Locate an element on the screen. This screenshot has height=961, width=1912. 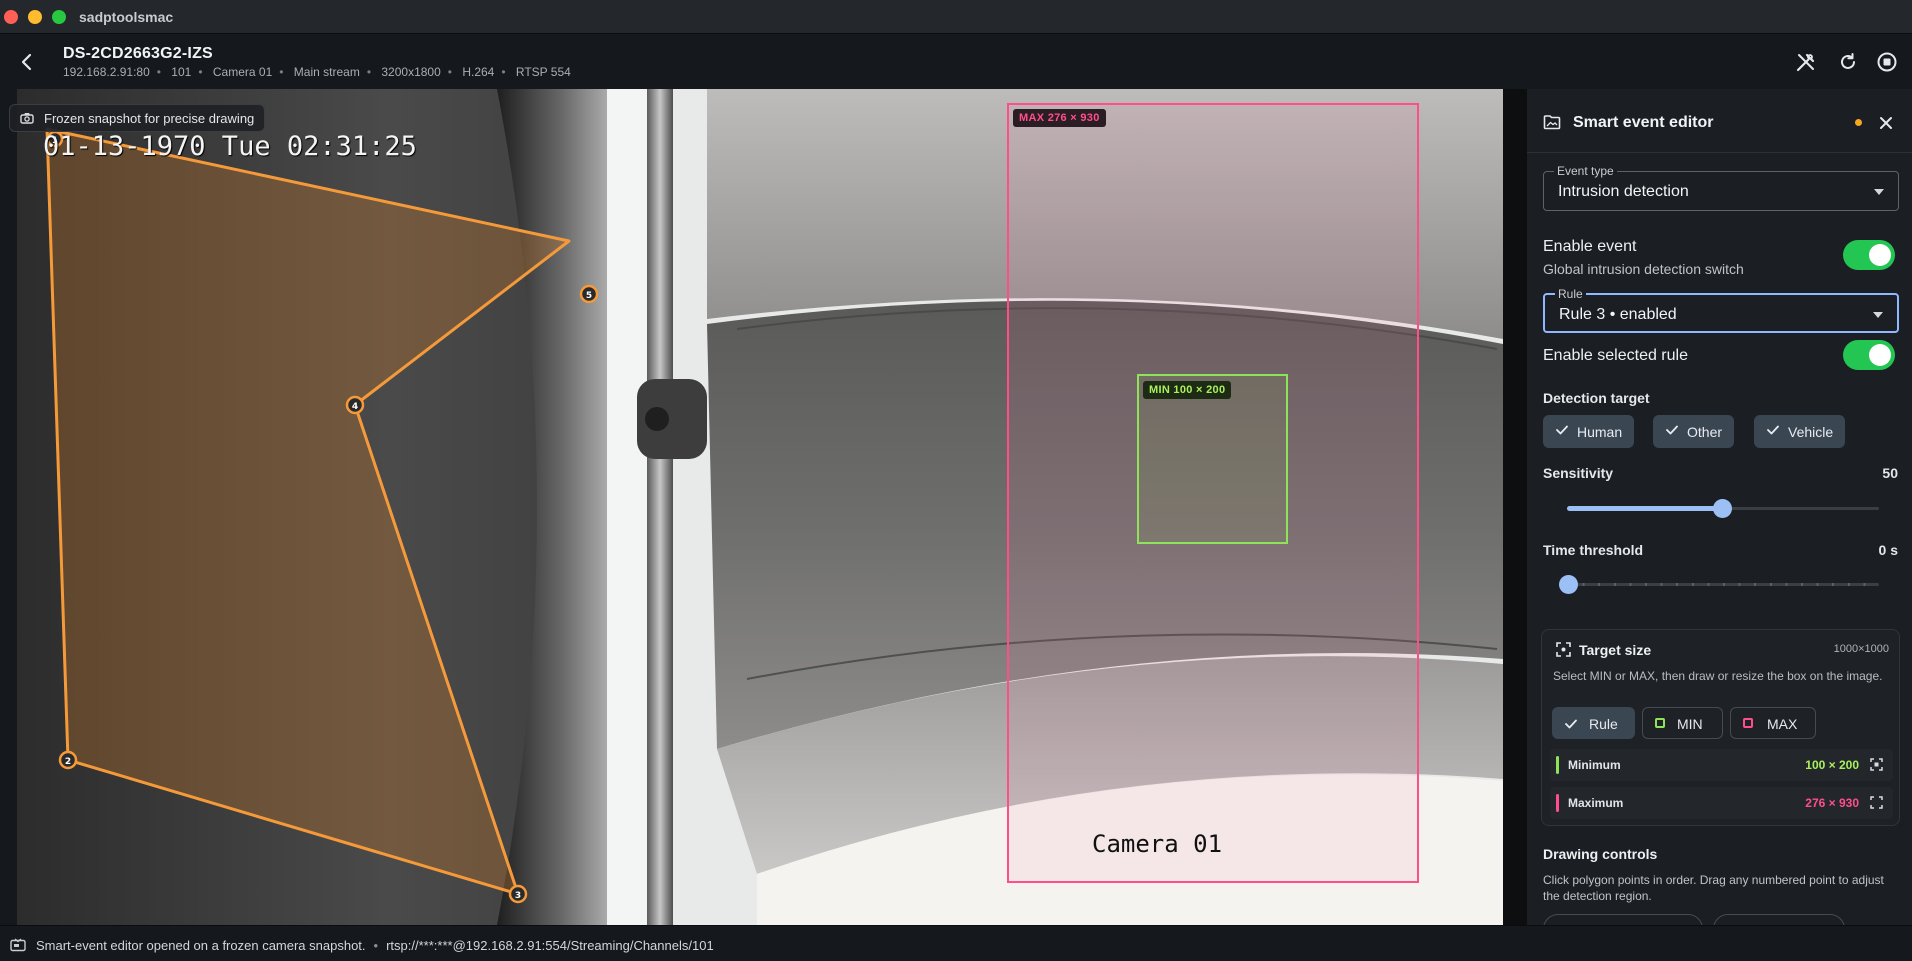
target-chip-human: Human is located at coordinates (1589, 431).